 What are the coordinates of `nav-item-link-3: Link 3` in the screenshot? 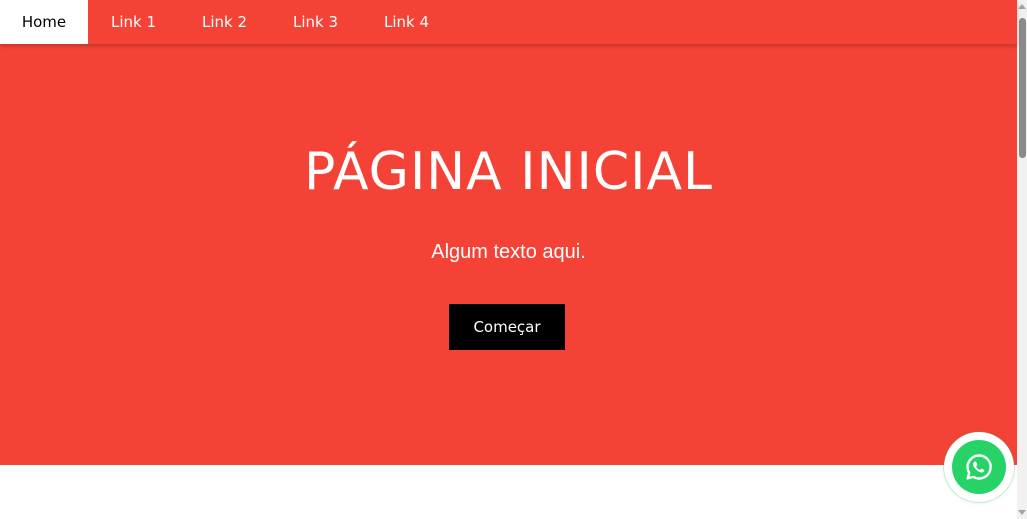 It's located at (315, 22).